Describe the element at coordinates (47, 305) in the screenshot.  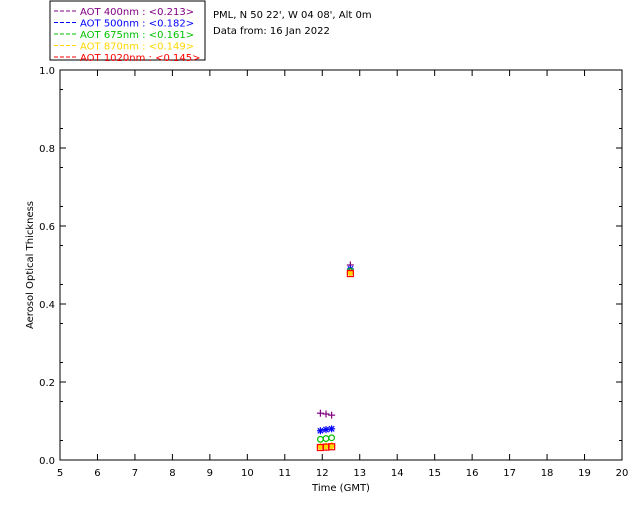
I see `y-tick-label: 0.4` at that location.